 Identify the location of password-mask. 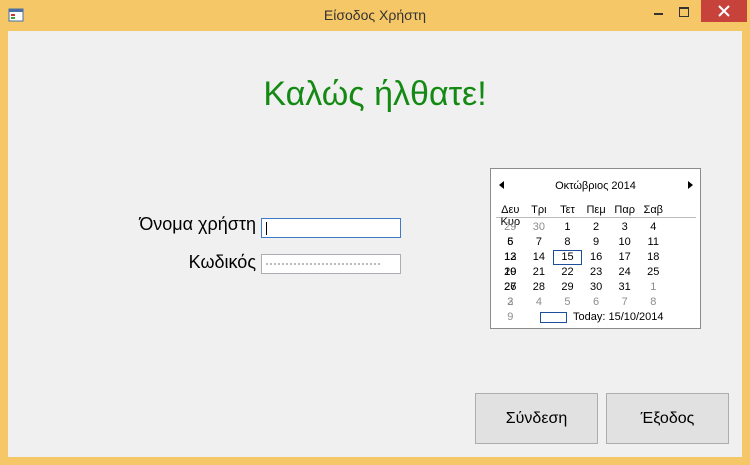
(323, 264).